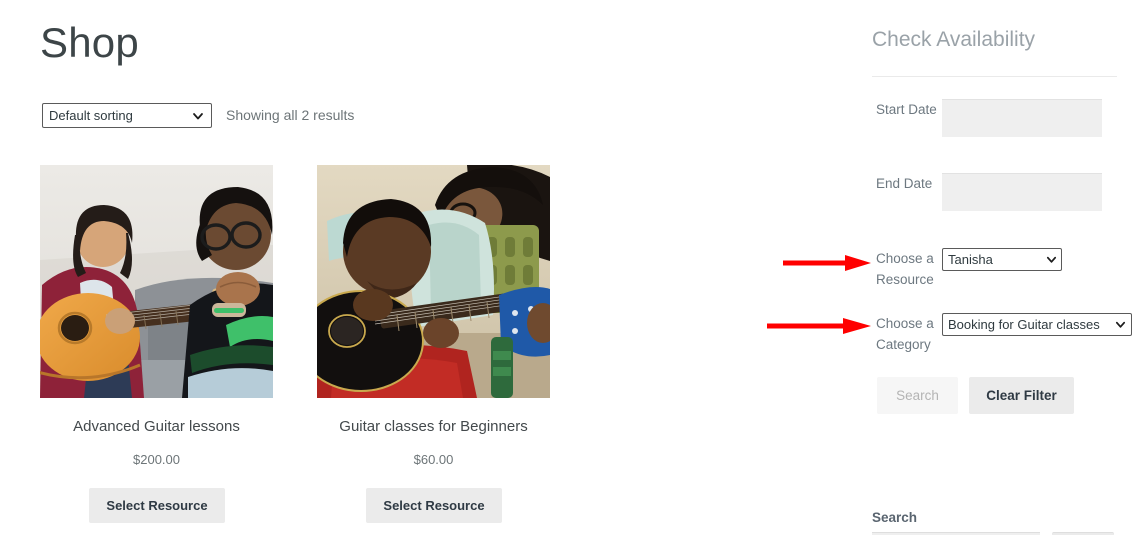 The image size is (1133, 535). What do you see at coordinates (1021, 395) in the screenshot?
I see `clear-filter-button: Clear Filter` at bounding box center [1021, 395].